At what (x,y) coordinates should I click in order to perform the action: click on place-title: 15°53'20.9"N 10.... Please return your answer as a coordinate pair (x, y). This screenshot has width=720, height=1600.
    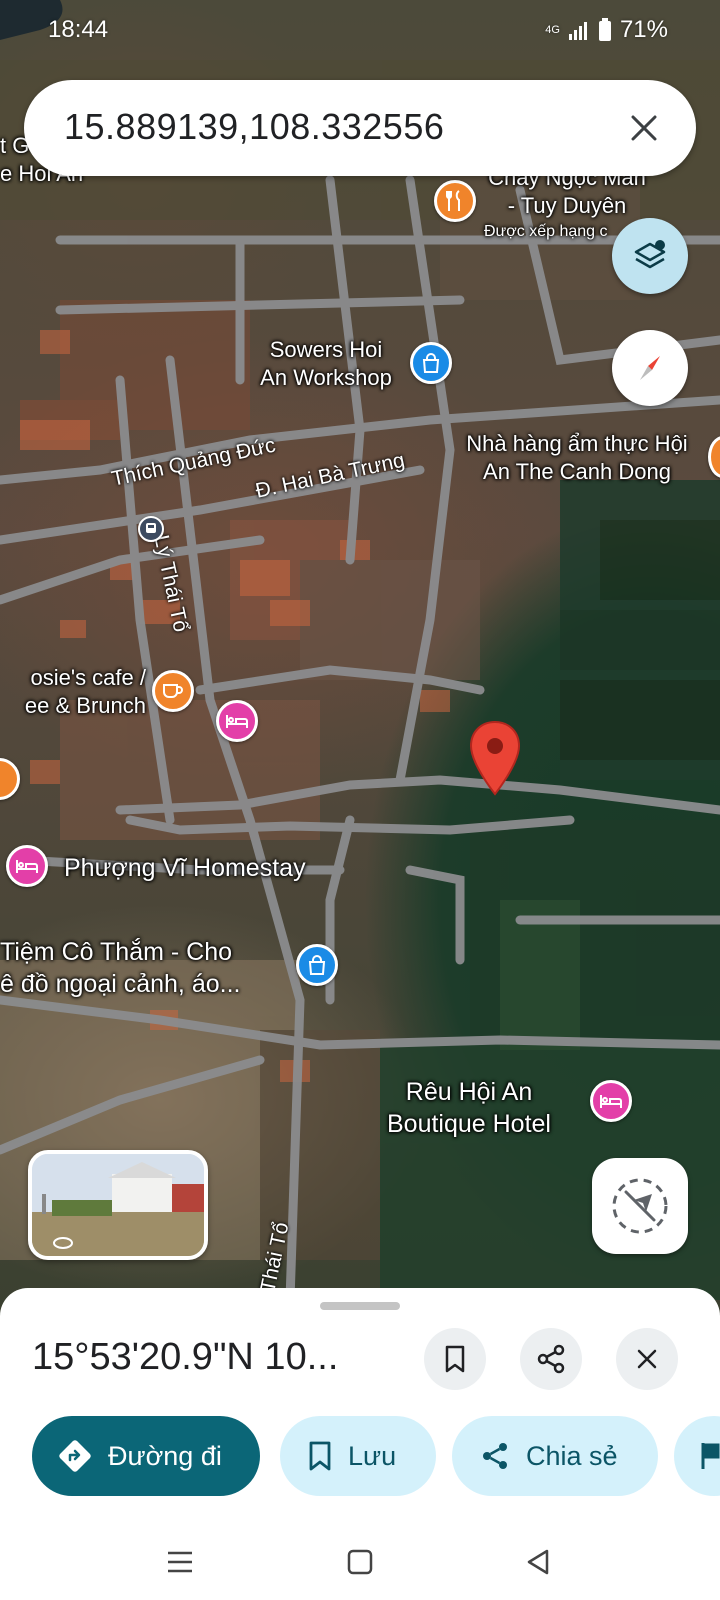
    Looking at the image, I should click on (185, 1357).